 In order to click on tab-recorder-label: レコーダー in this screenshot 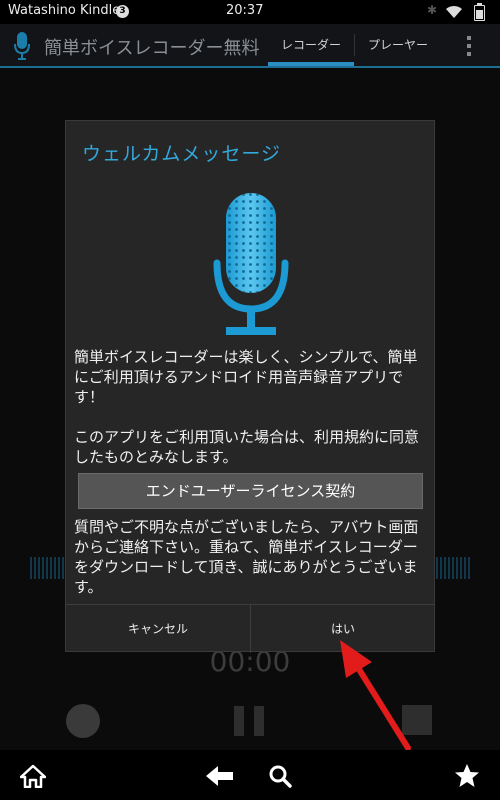, I will do `click(310, 45)`.